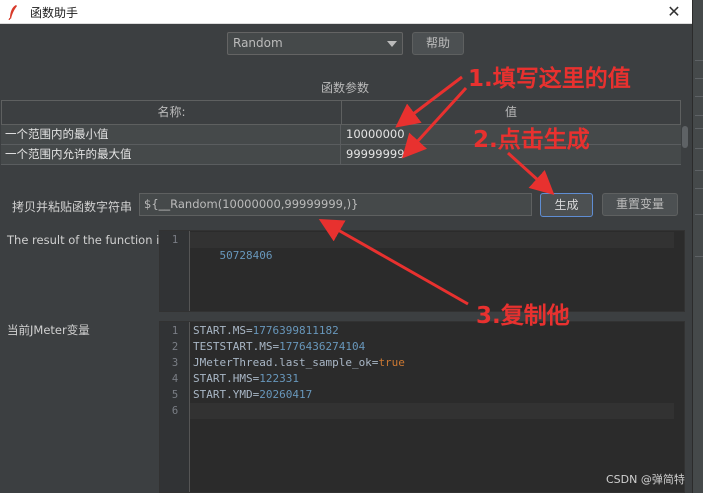 This screenshot has height=493, width=703. Describe the element at coordinates (172, 112) in the screenshot. I see `column-header-name: 名称:` at that location.